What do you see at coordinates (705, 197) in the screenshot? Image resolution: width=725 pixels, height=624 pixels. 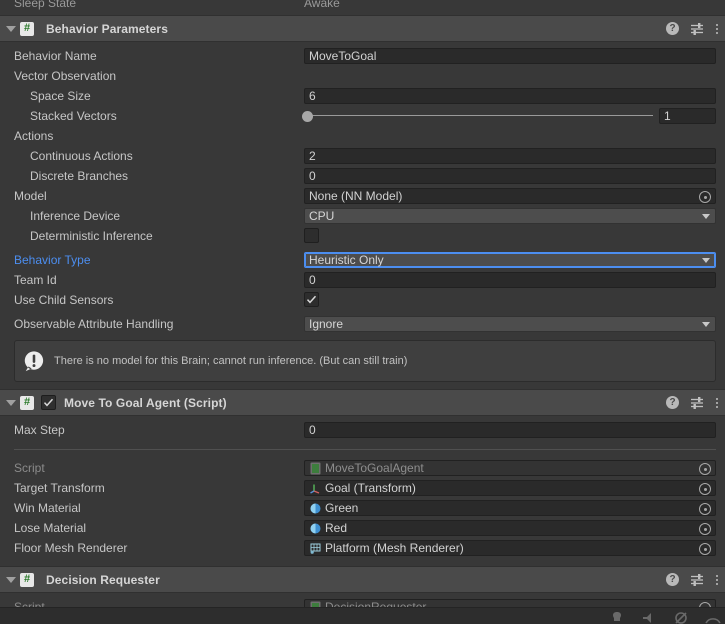 I see `object-picker-icon-model` at bounding box center [705, 197].